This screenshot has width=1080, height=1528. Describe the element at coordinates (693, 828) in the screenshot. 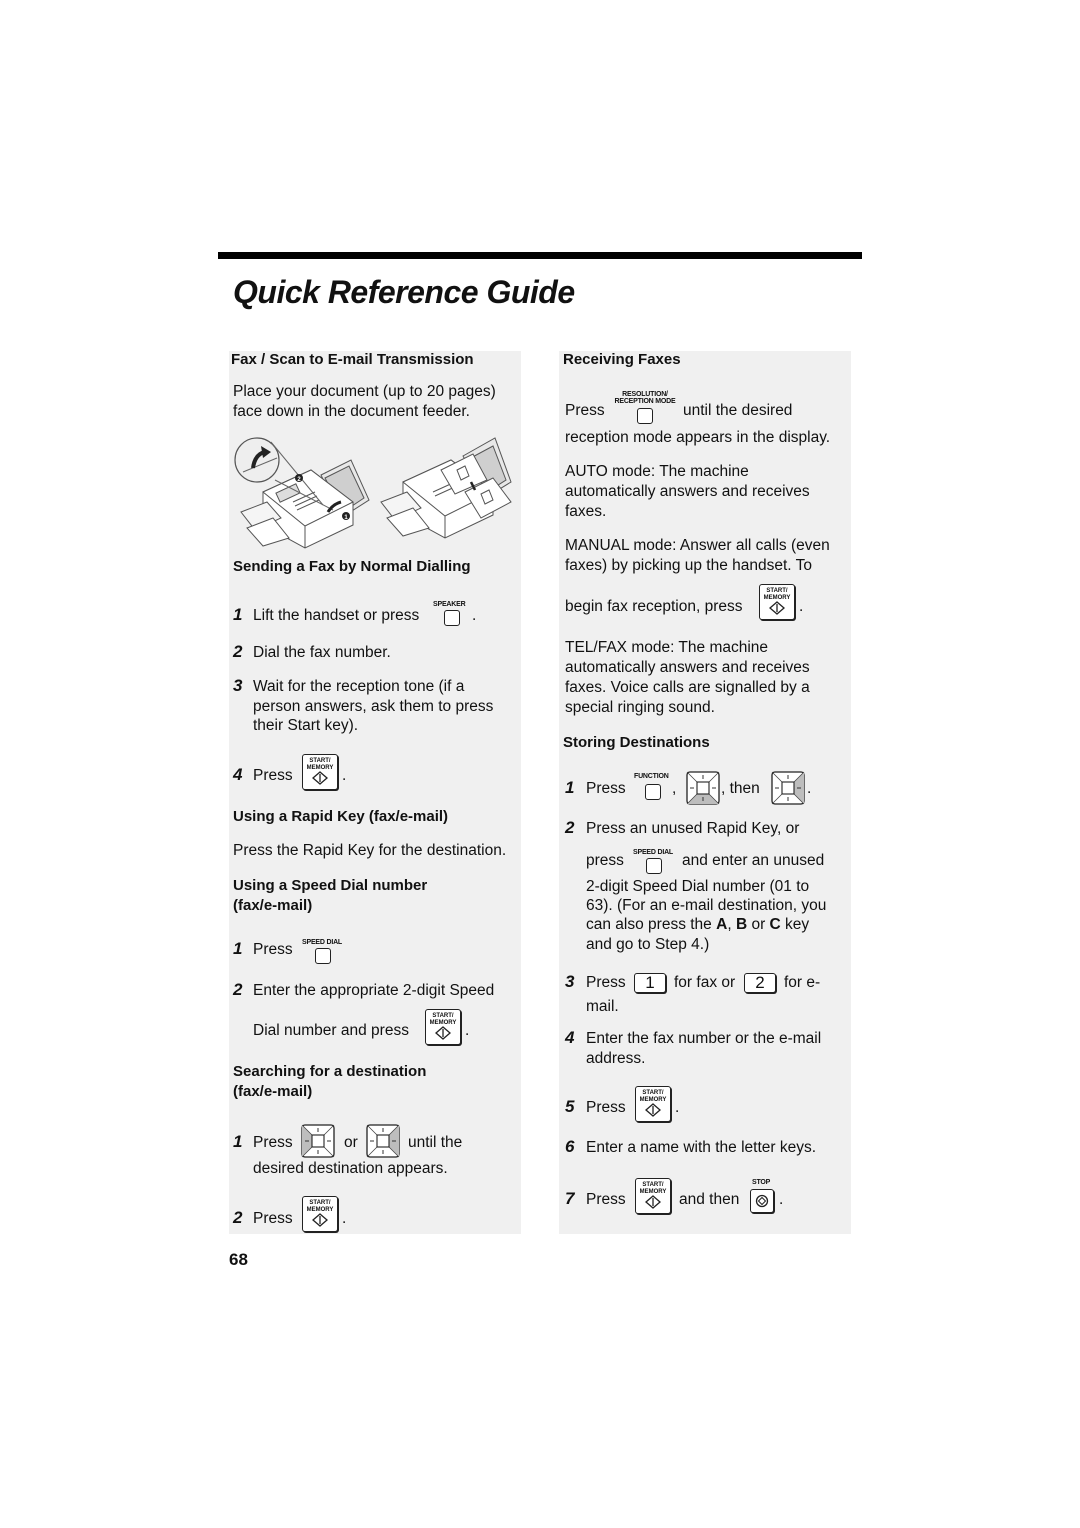

I see `step-text: Press an unused Rapid Key, or` at that location.